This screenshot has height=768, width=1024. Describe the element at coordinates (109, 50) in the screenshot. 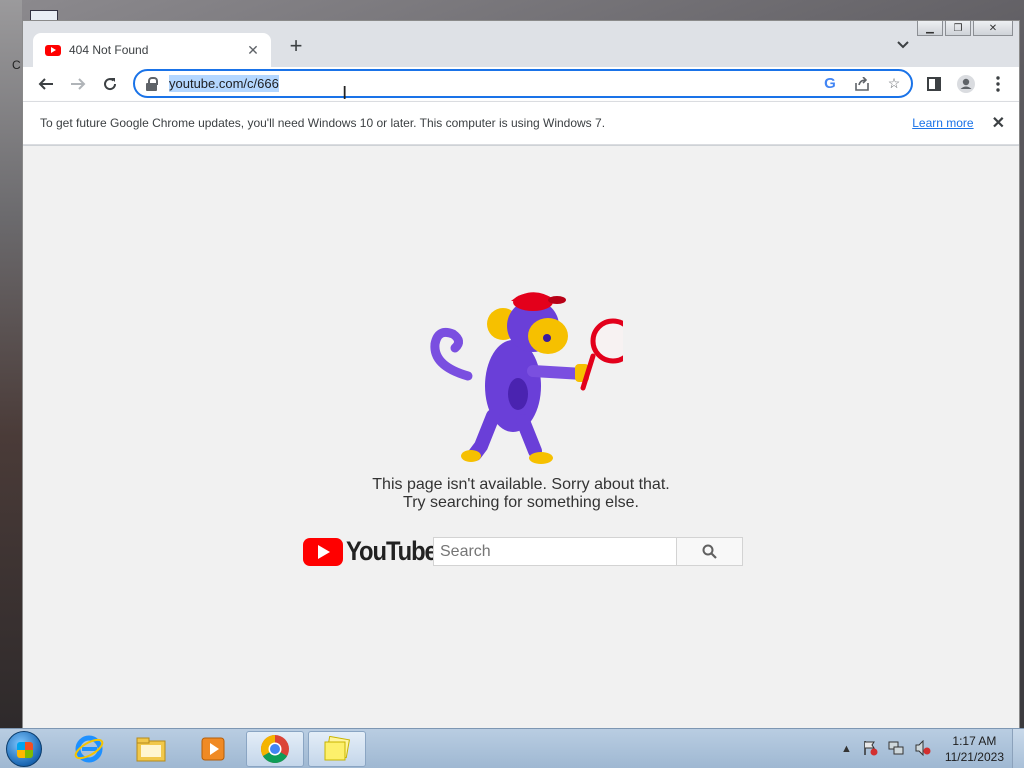

I see `tab-title: 404 Not Found` at that location.